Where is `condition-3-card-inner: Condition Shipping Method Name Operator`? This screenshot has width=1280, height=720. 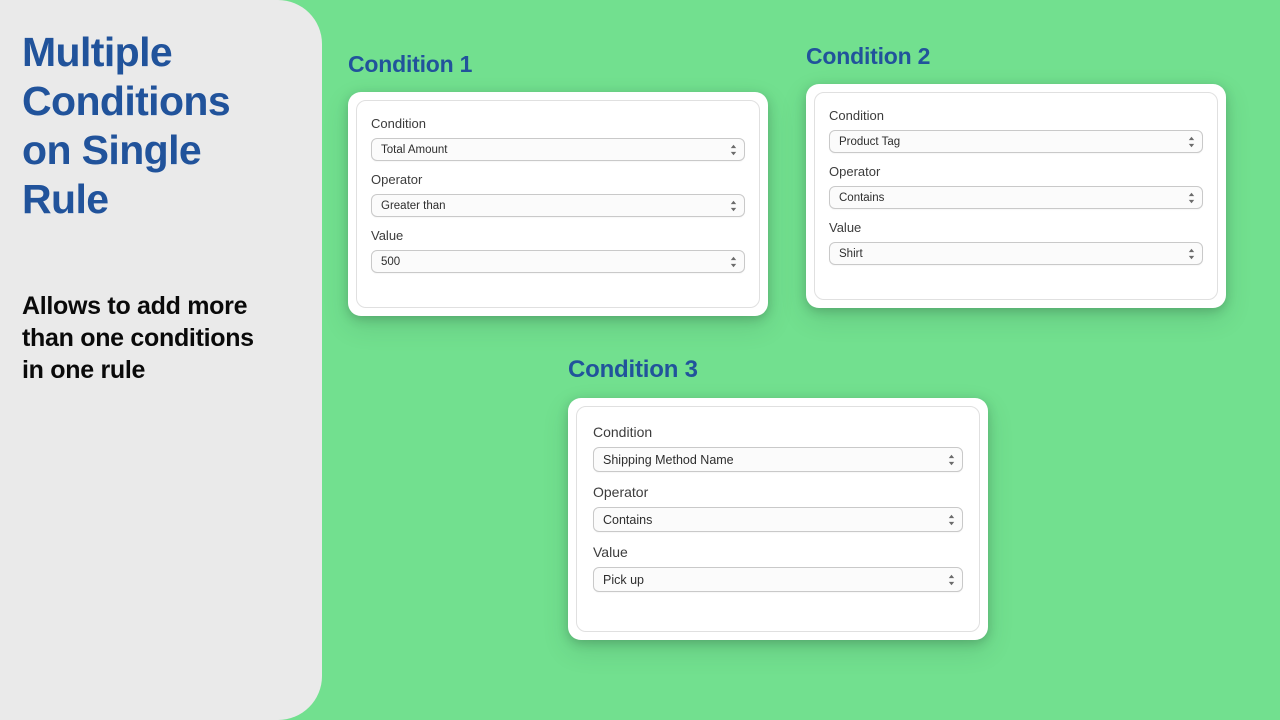
condition-3-card-inner: Condition Shipping Method Name Operator is located at coordinates (778, 519).